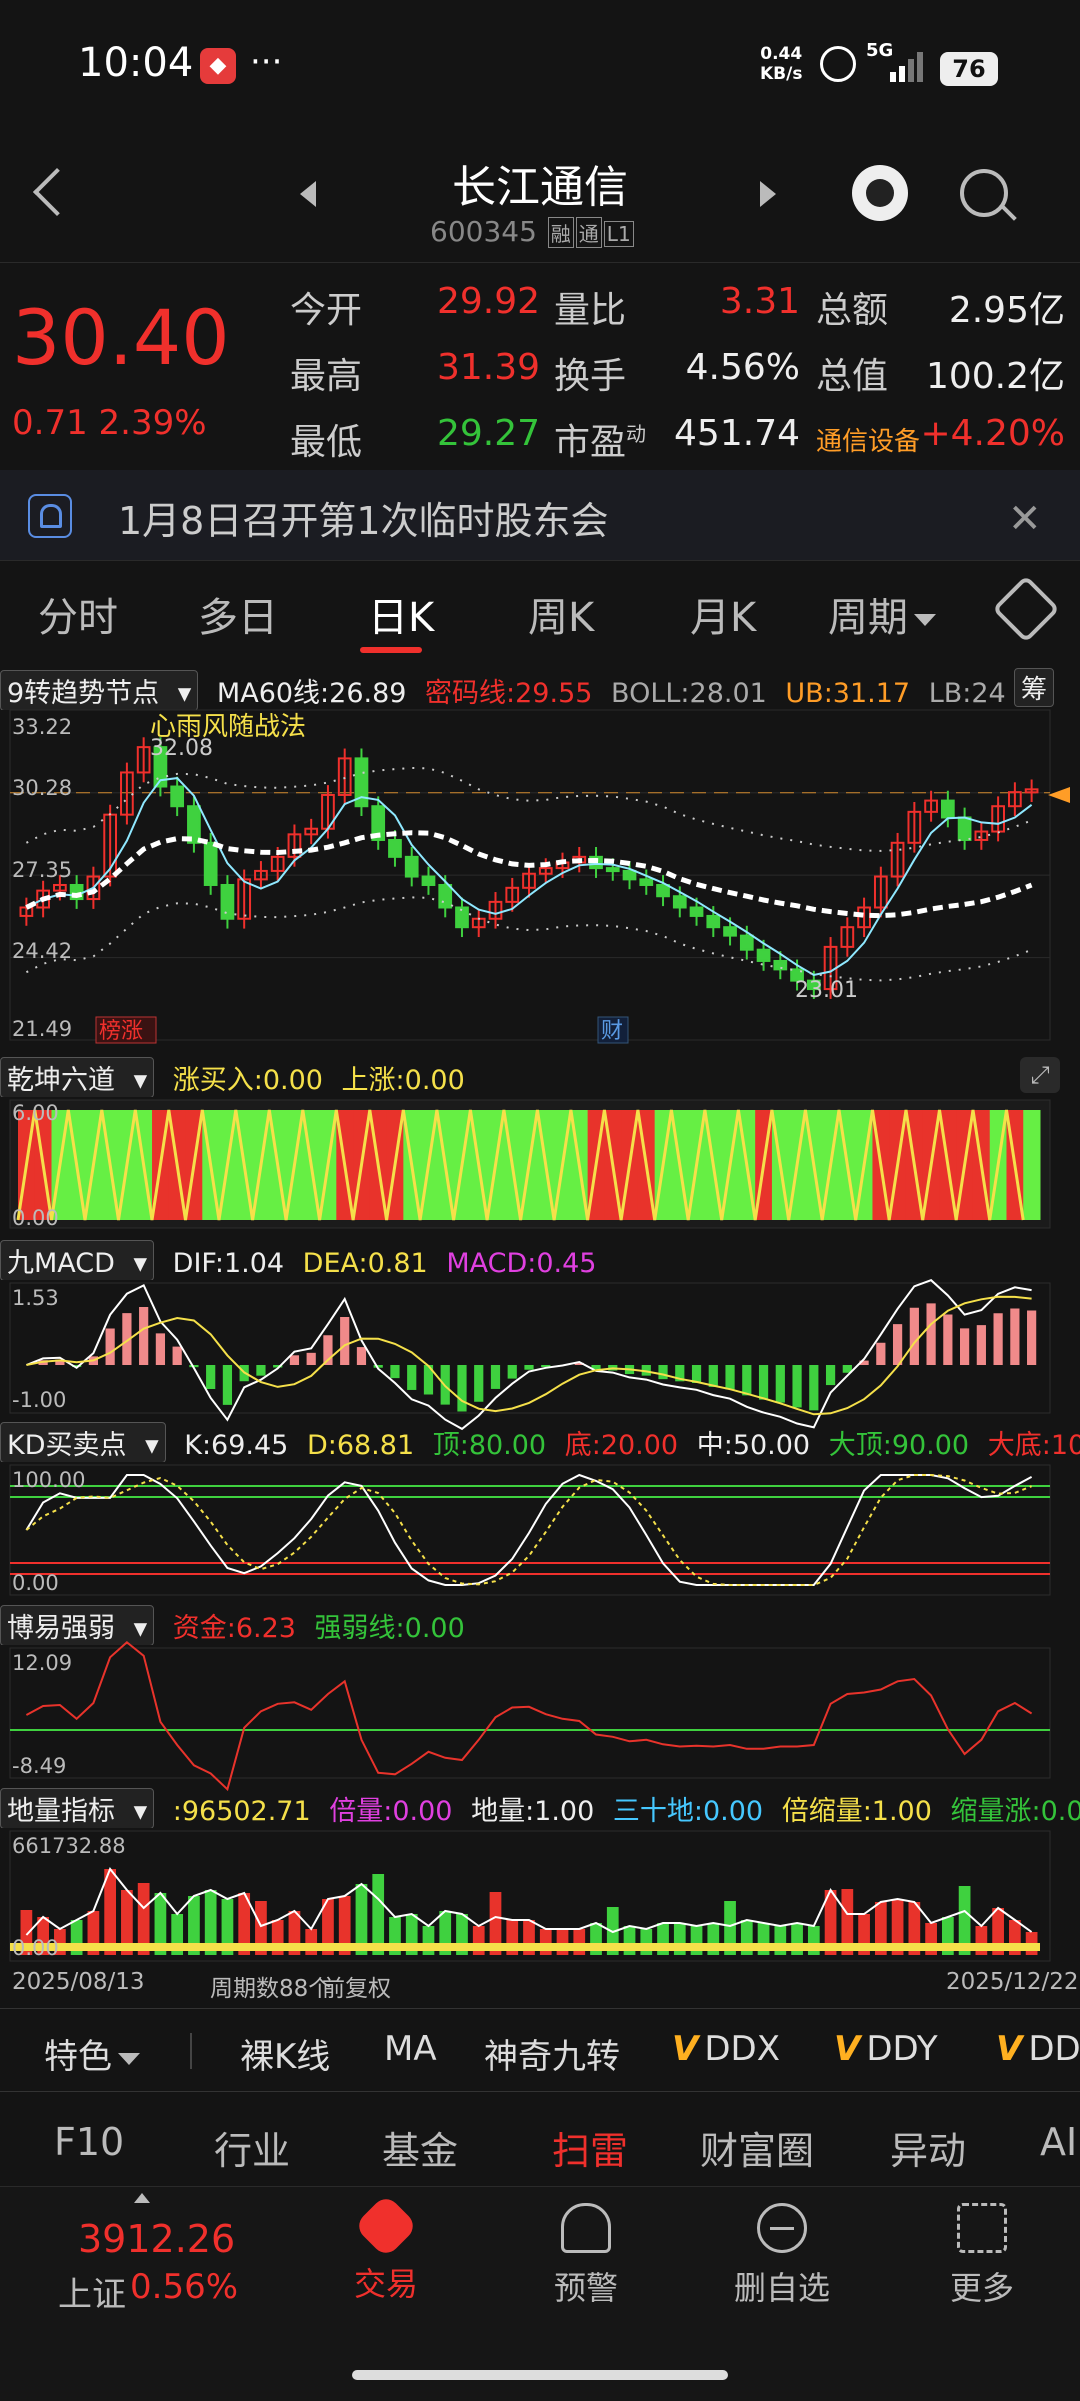 The width and height of the screenshot is (1080, 2401). What do you see at coordinates (560, 232) in the screenshot?
I see `tag-rong: 融` at bounding box center [560, 232].